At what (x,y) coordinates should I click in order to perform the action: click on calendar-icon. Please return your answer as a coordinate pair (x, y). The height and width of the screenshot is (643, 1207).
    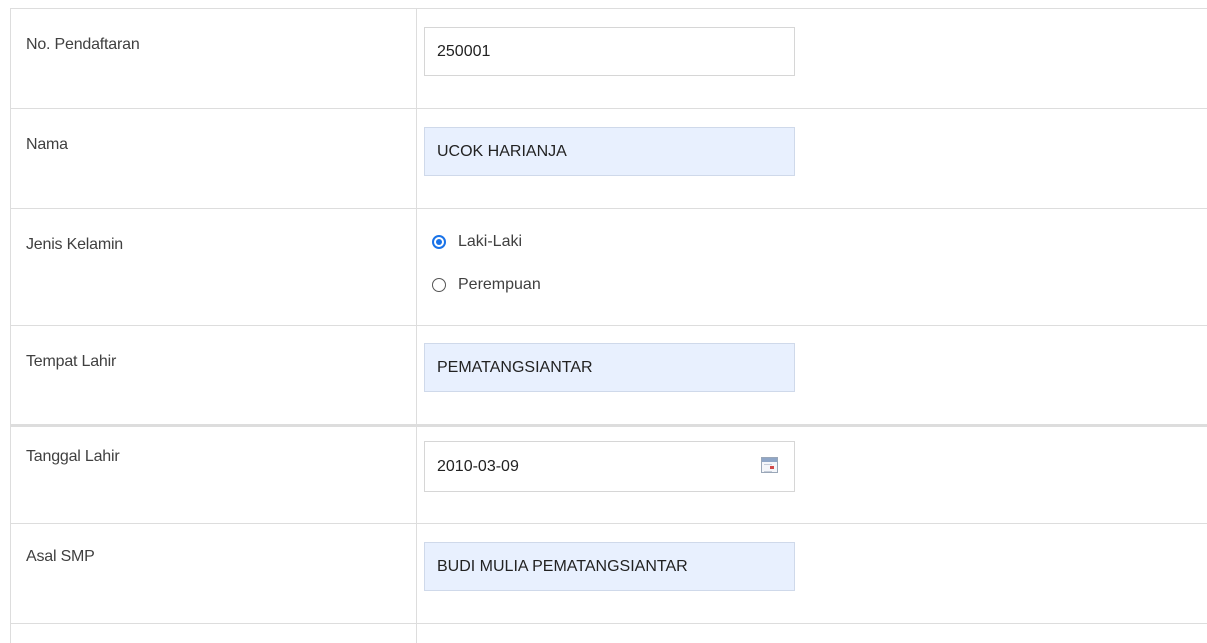
    Looking at the image, I should click on (769, 465).